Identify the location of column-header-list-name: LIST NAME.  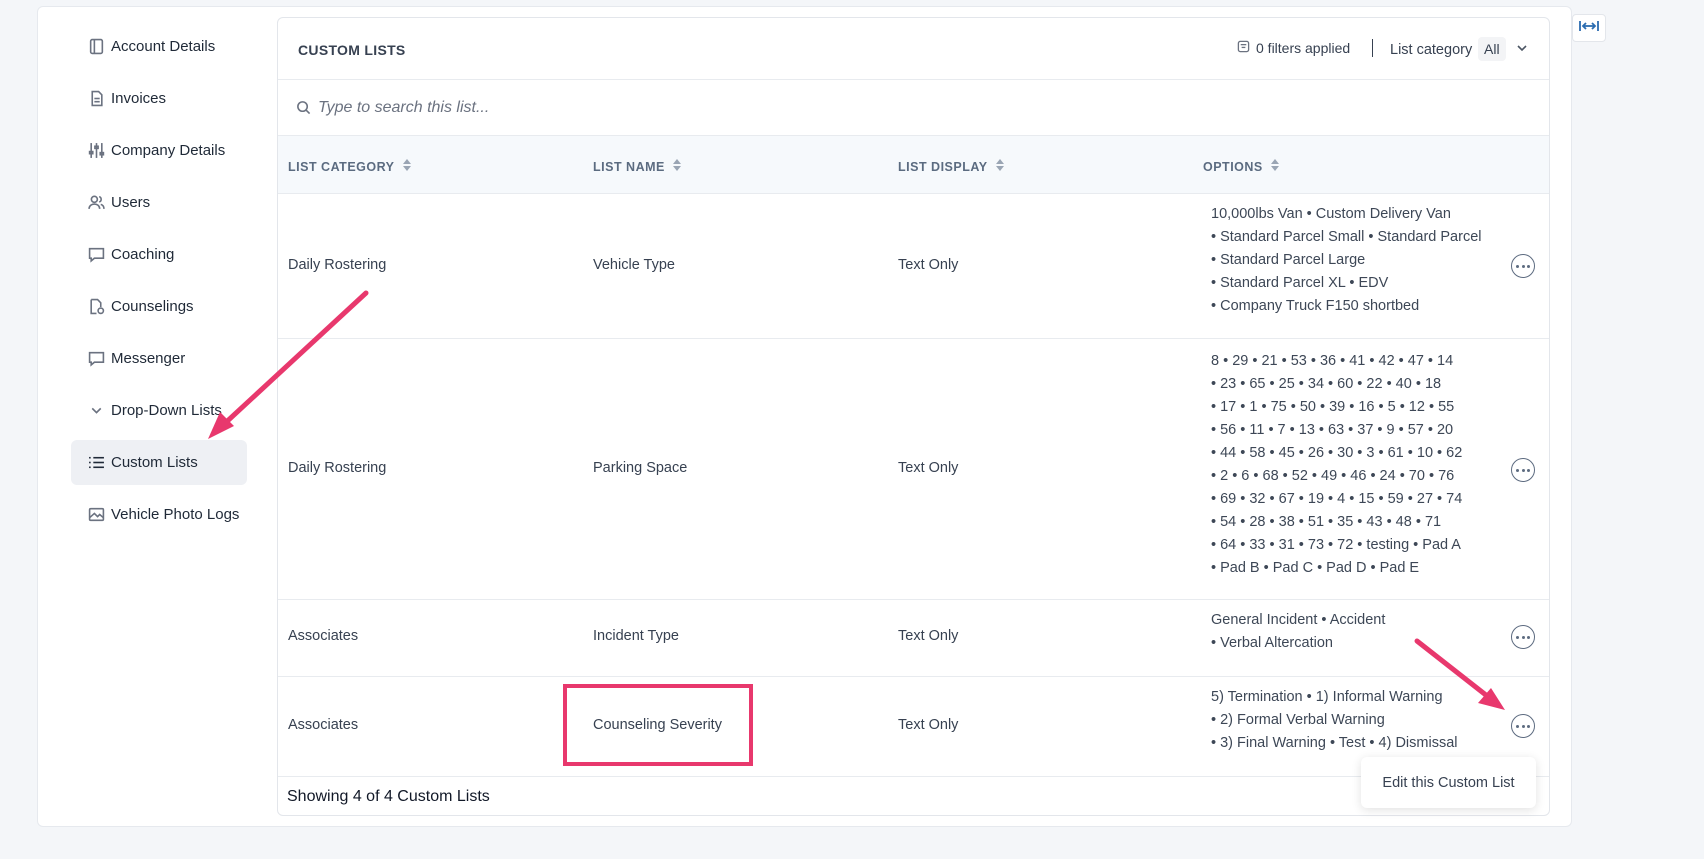
(637, 166).